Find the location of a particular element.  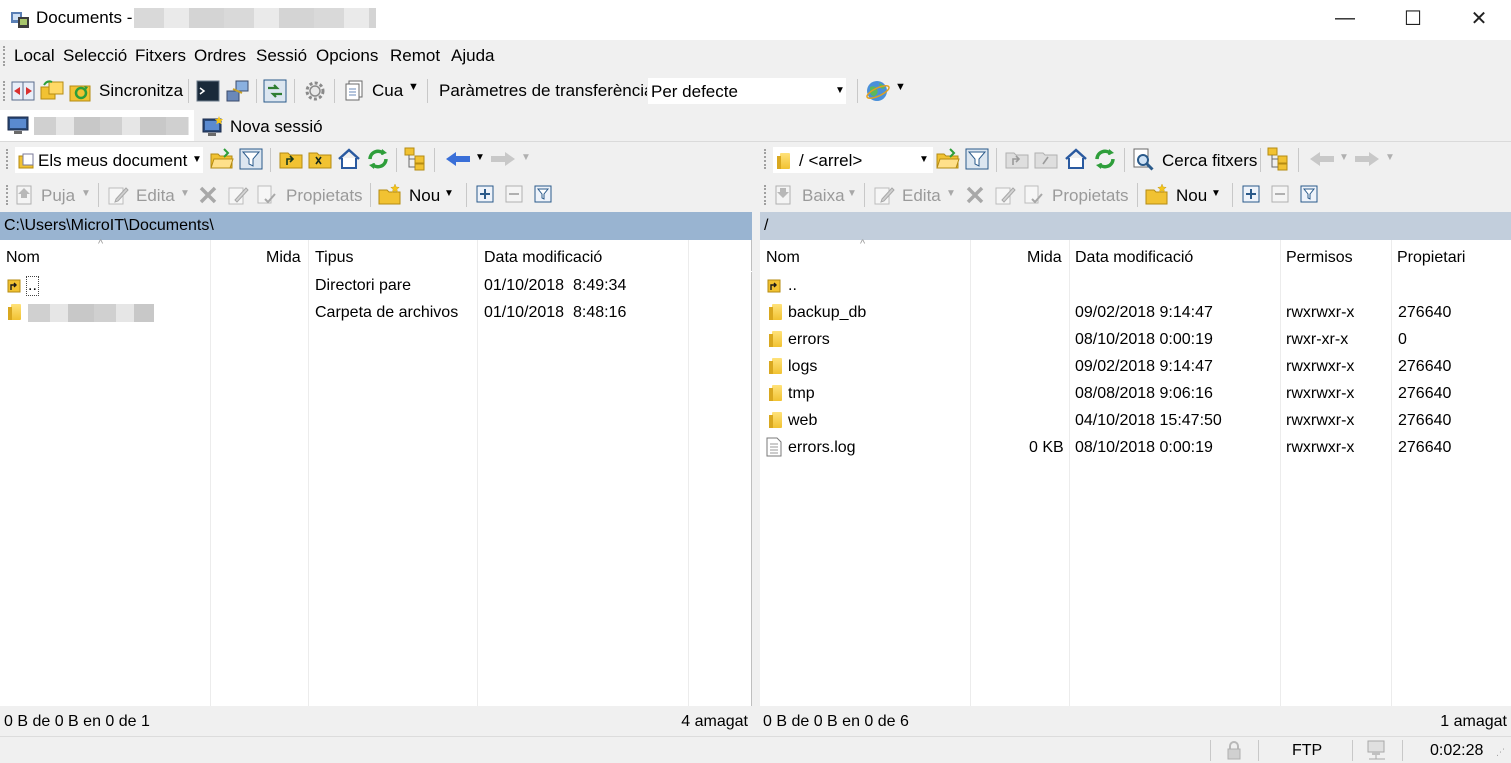

filter-icon is located at coordinates (977, 159).